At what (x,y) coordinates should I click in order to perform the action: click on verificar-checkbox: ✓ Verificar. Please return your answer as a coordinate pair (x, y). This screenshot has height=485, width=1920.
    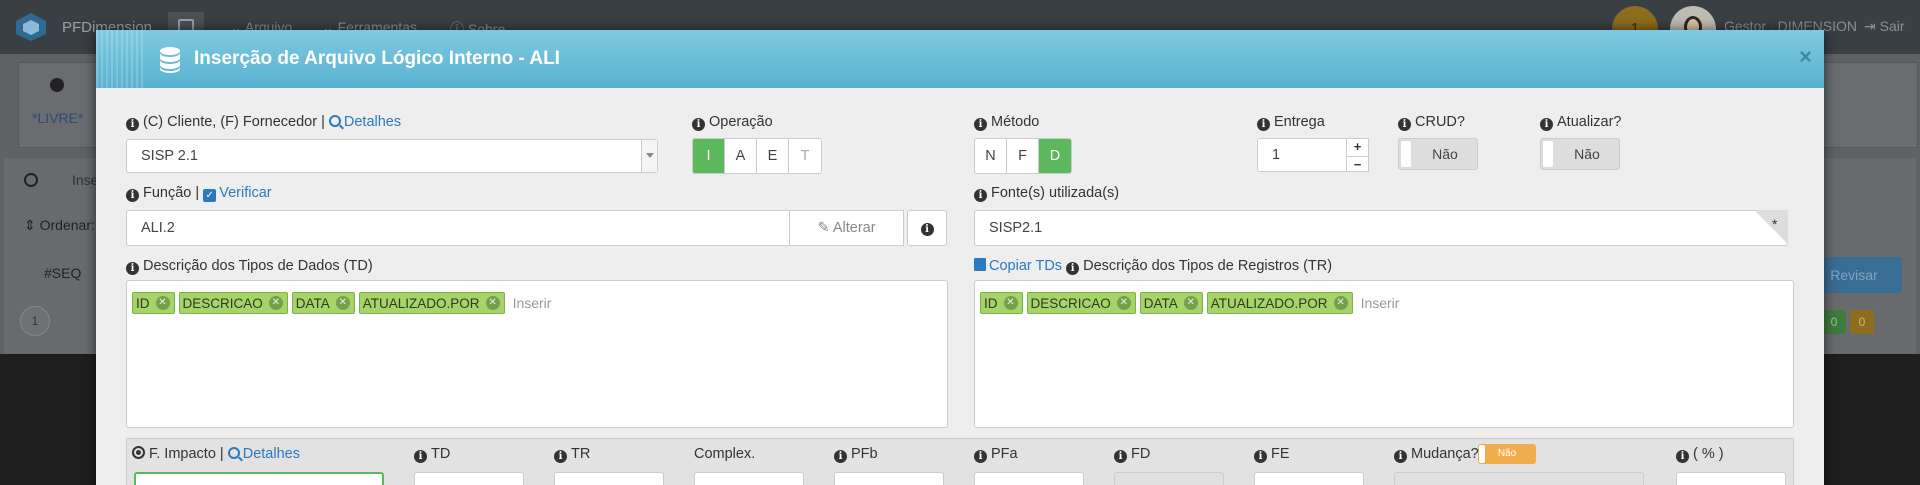
    Looking at the image, I should click on (237, 193).